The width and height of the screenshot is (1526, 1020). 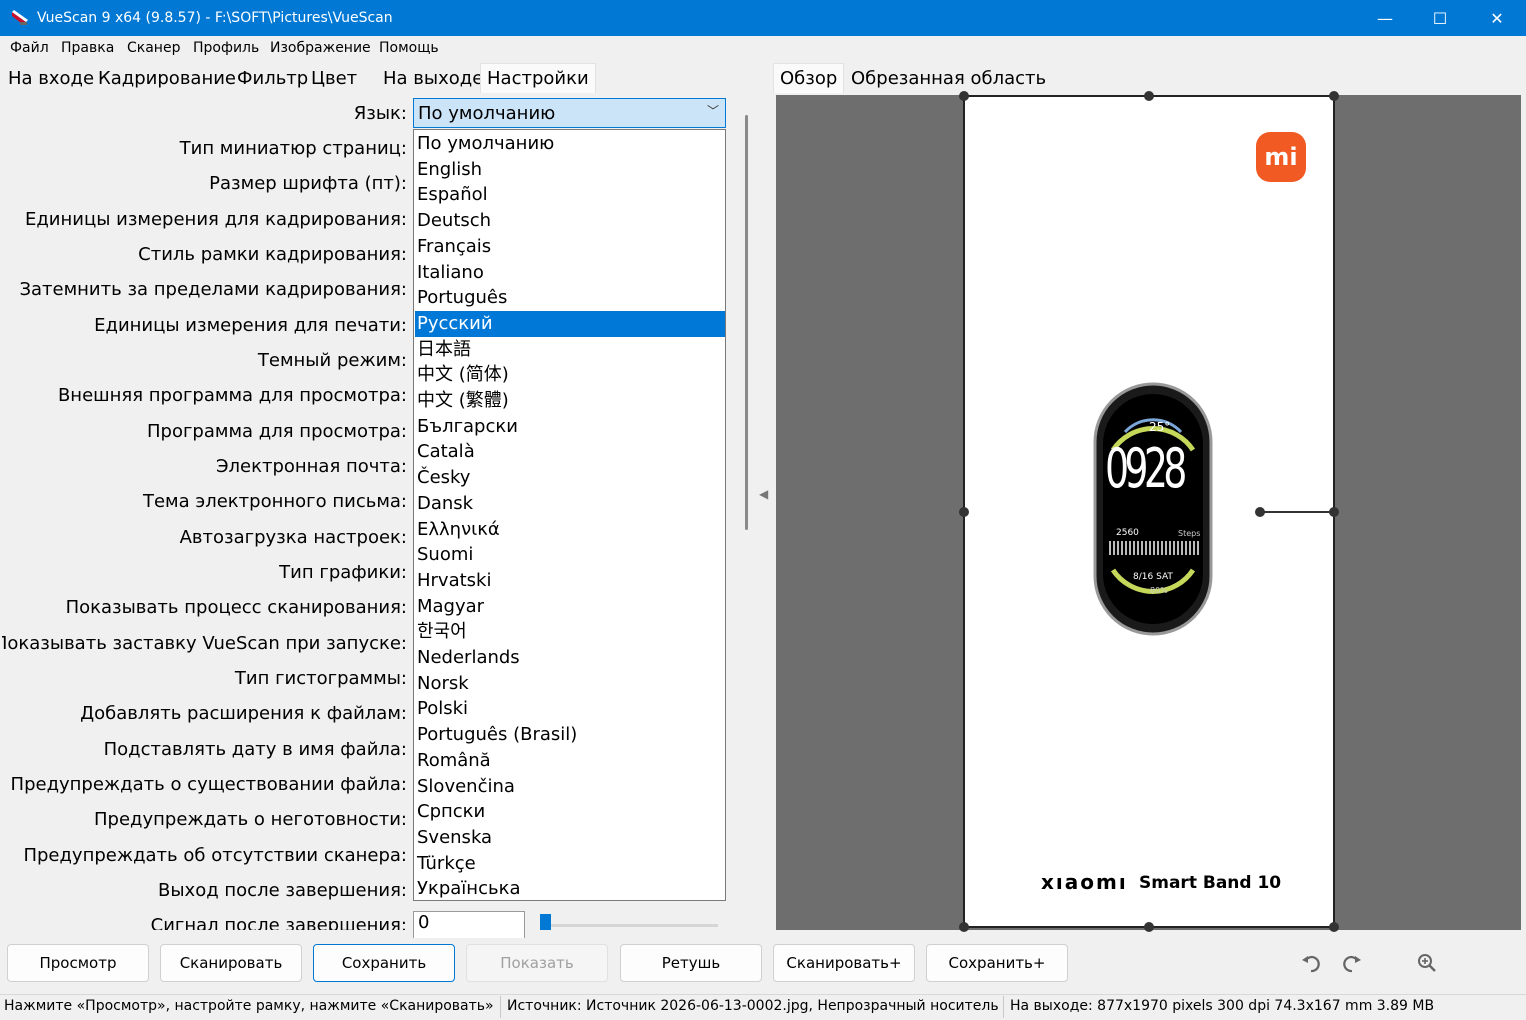 I want to click on crop-handle-bottom, so click(x=1149, y=927).